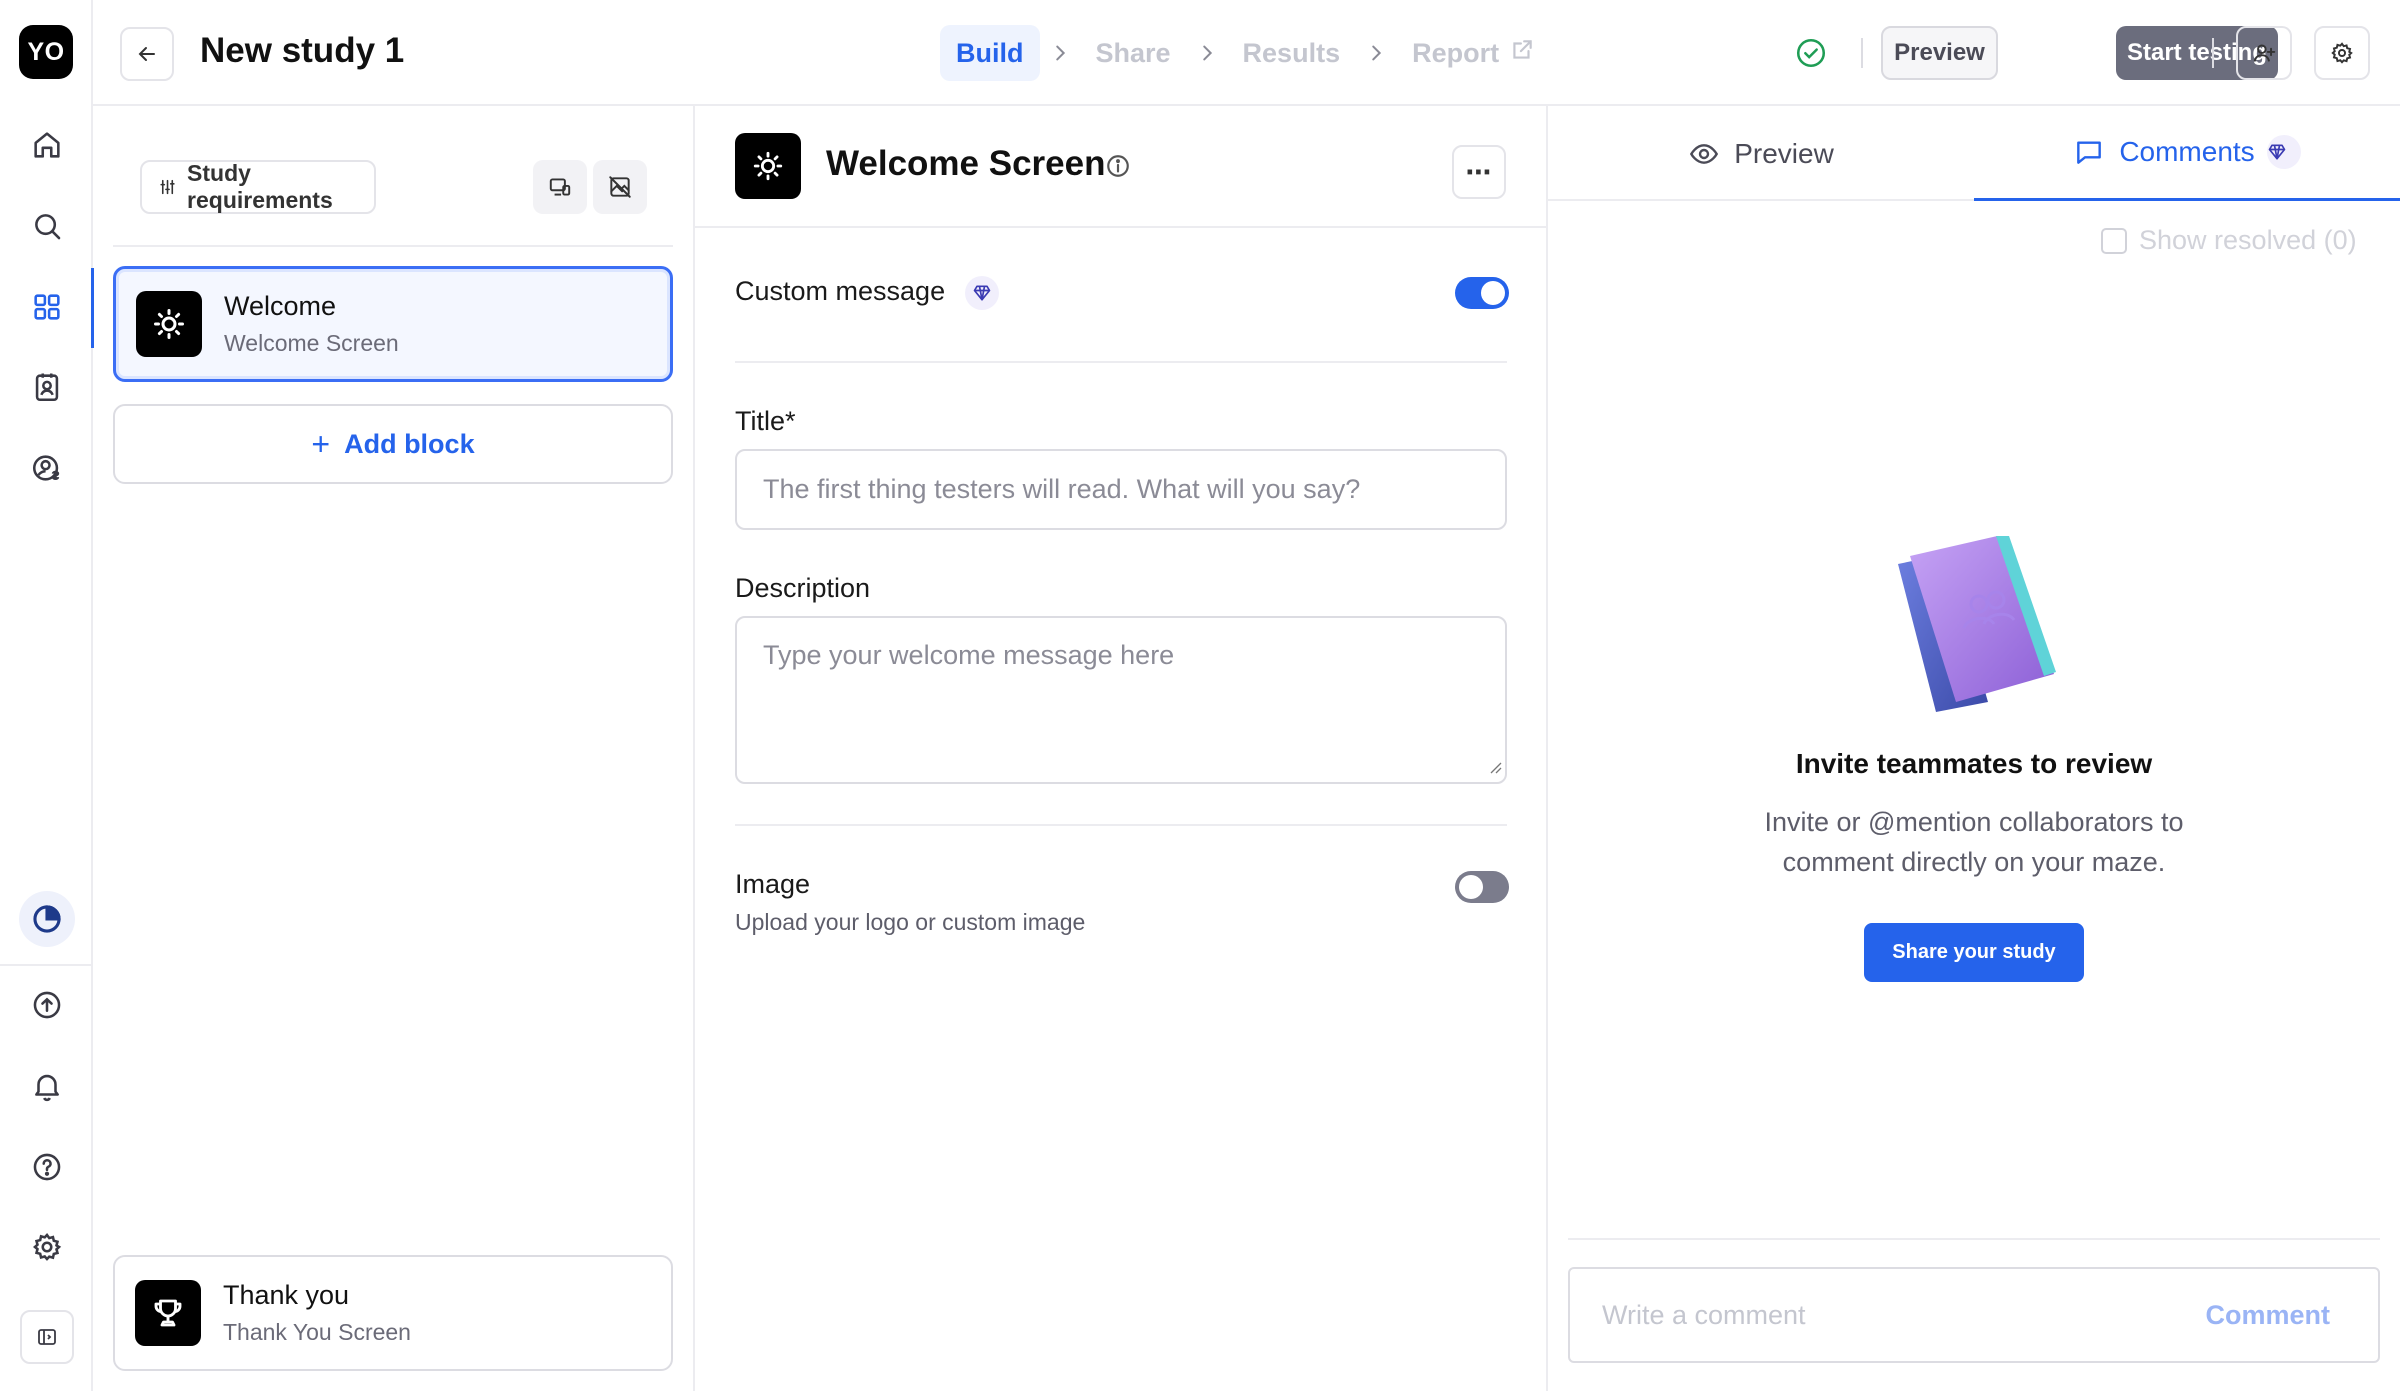 The height and width of the screenshot is (1391, 2400). I want to click on help-icon, so click(47, 1167).